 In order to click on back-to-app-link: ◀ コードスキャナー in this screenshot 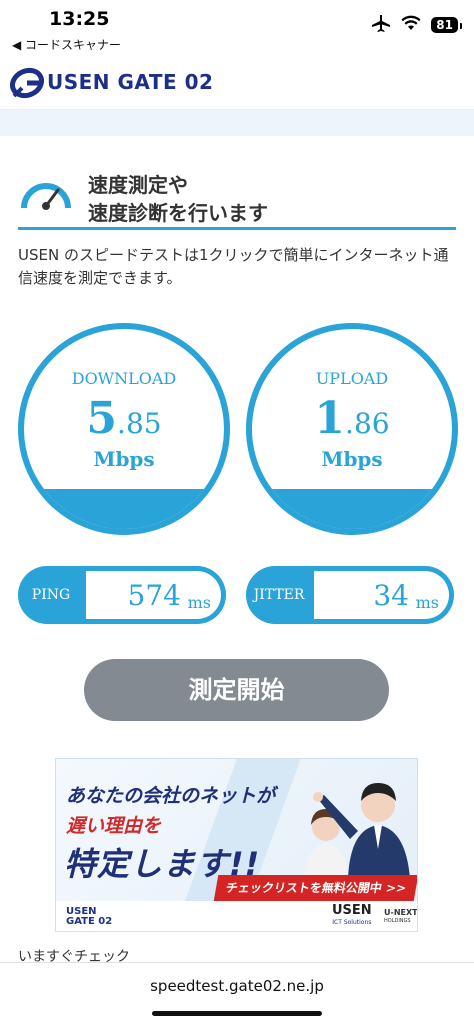, I will do `click(66, 44)`.